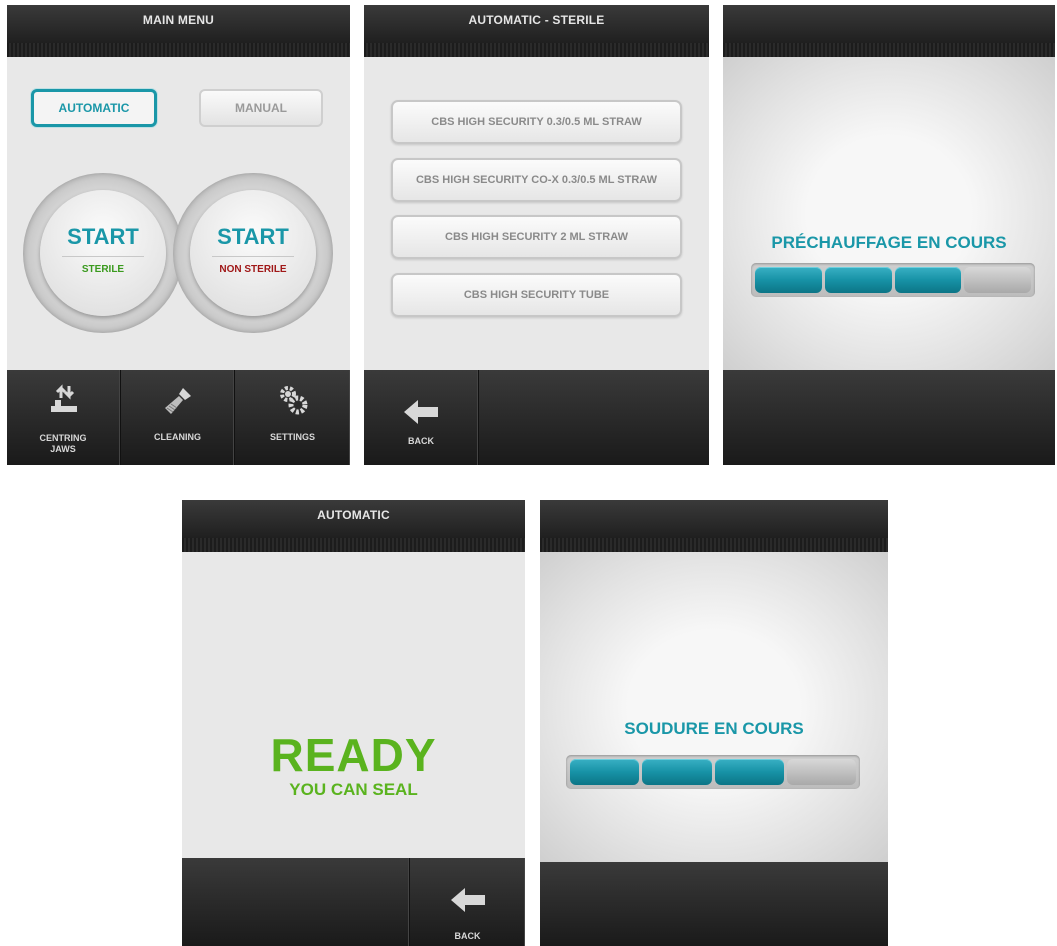  I want to click on title-bar: AUTOMATIC, so click(353, 526).